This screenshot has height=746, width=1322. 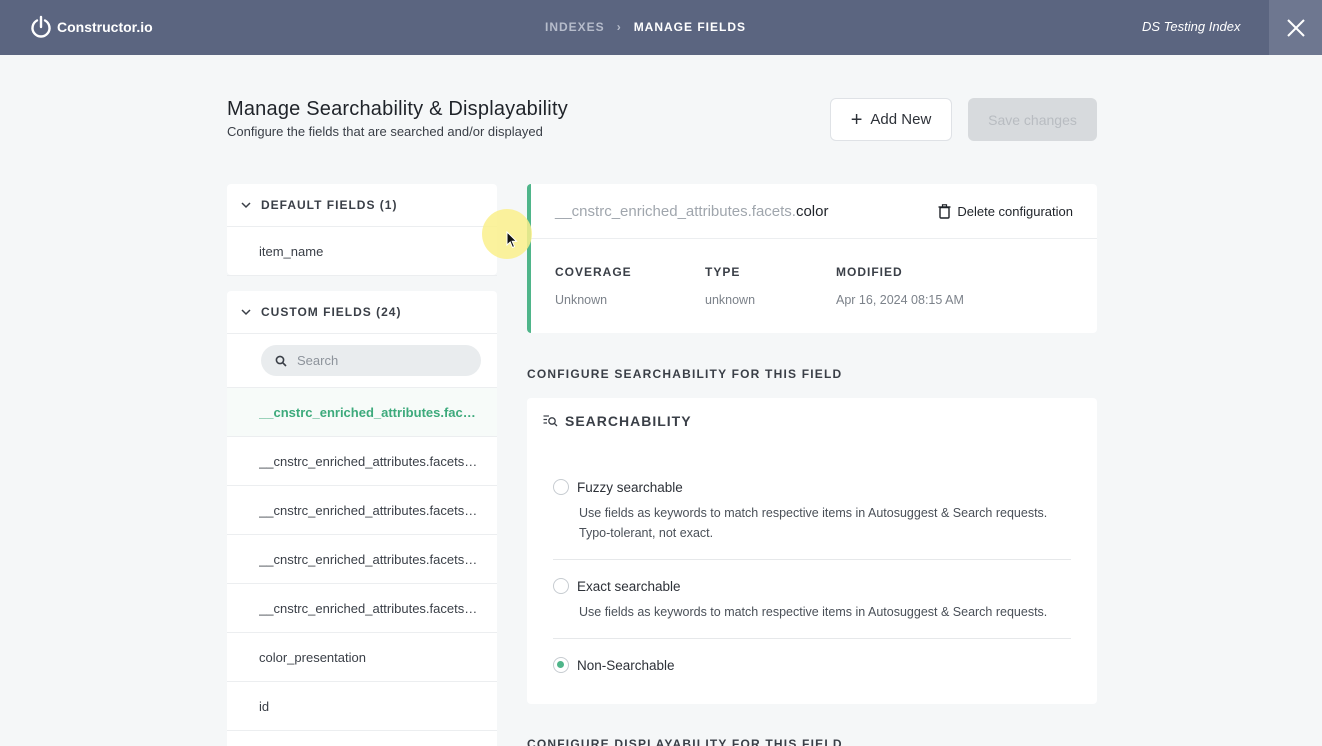 I want to click on chevron-right-icon: ›, so click(x=619, y=27).